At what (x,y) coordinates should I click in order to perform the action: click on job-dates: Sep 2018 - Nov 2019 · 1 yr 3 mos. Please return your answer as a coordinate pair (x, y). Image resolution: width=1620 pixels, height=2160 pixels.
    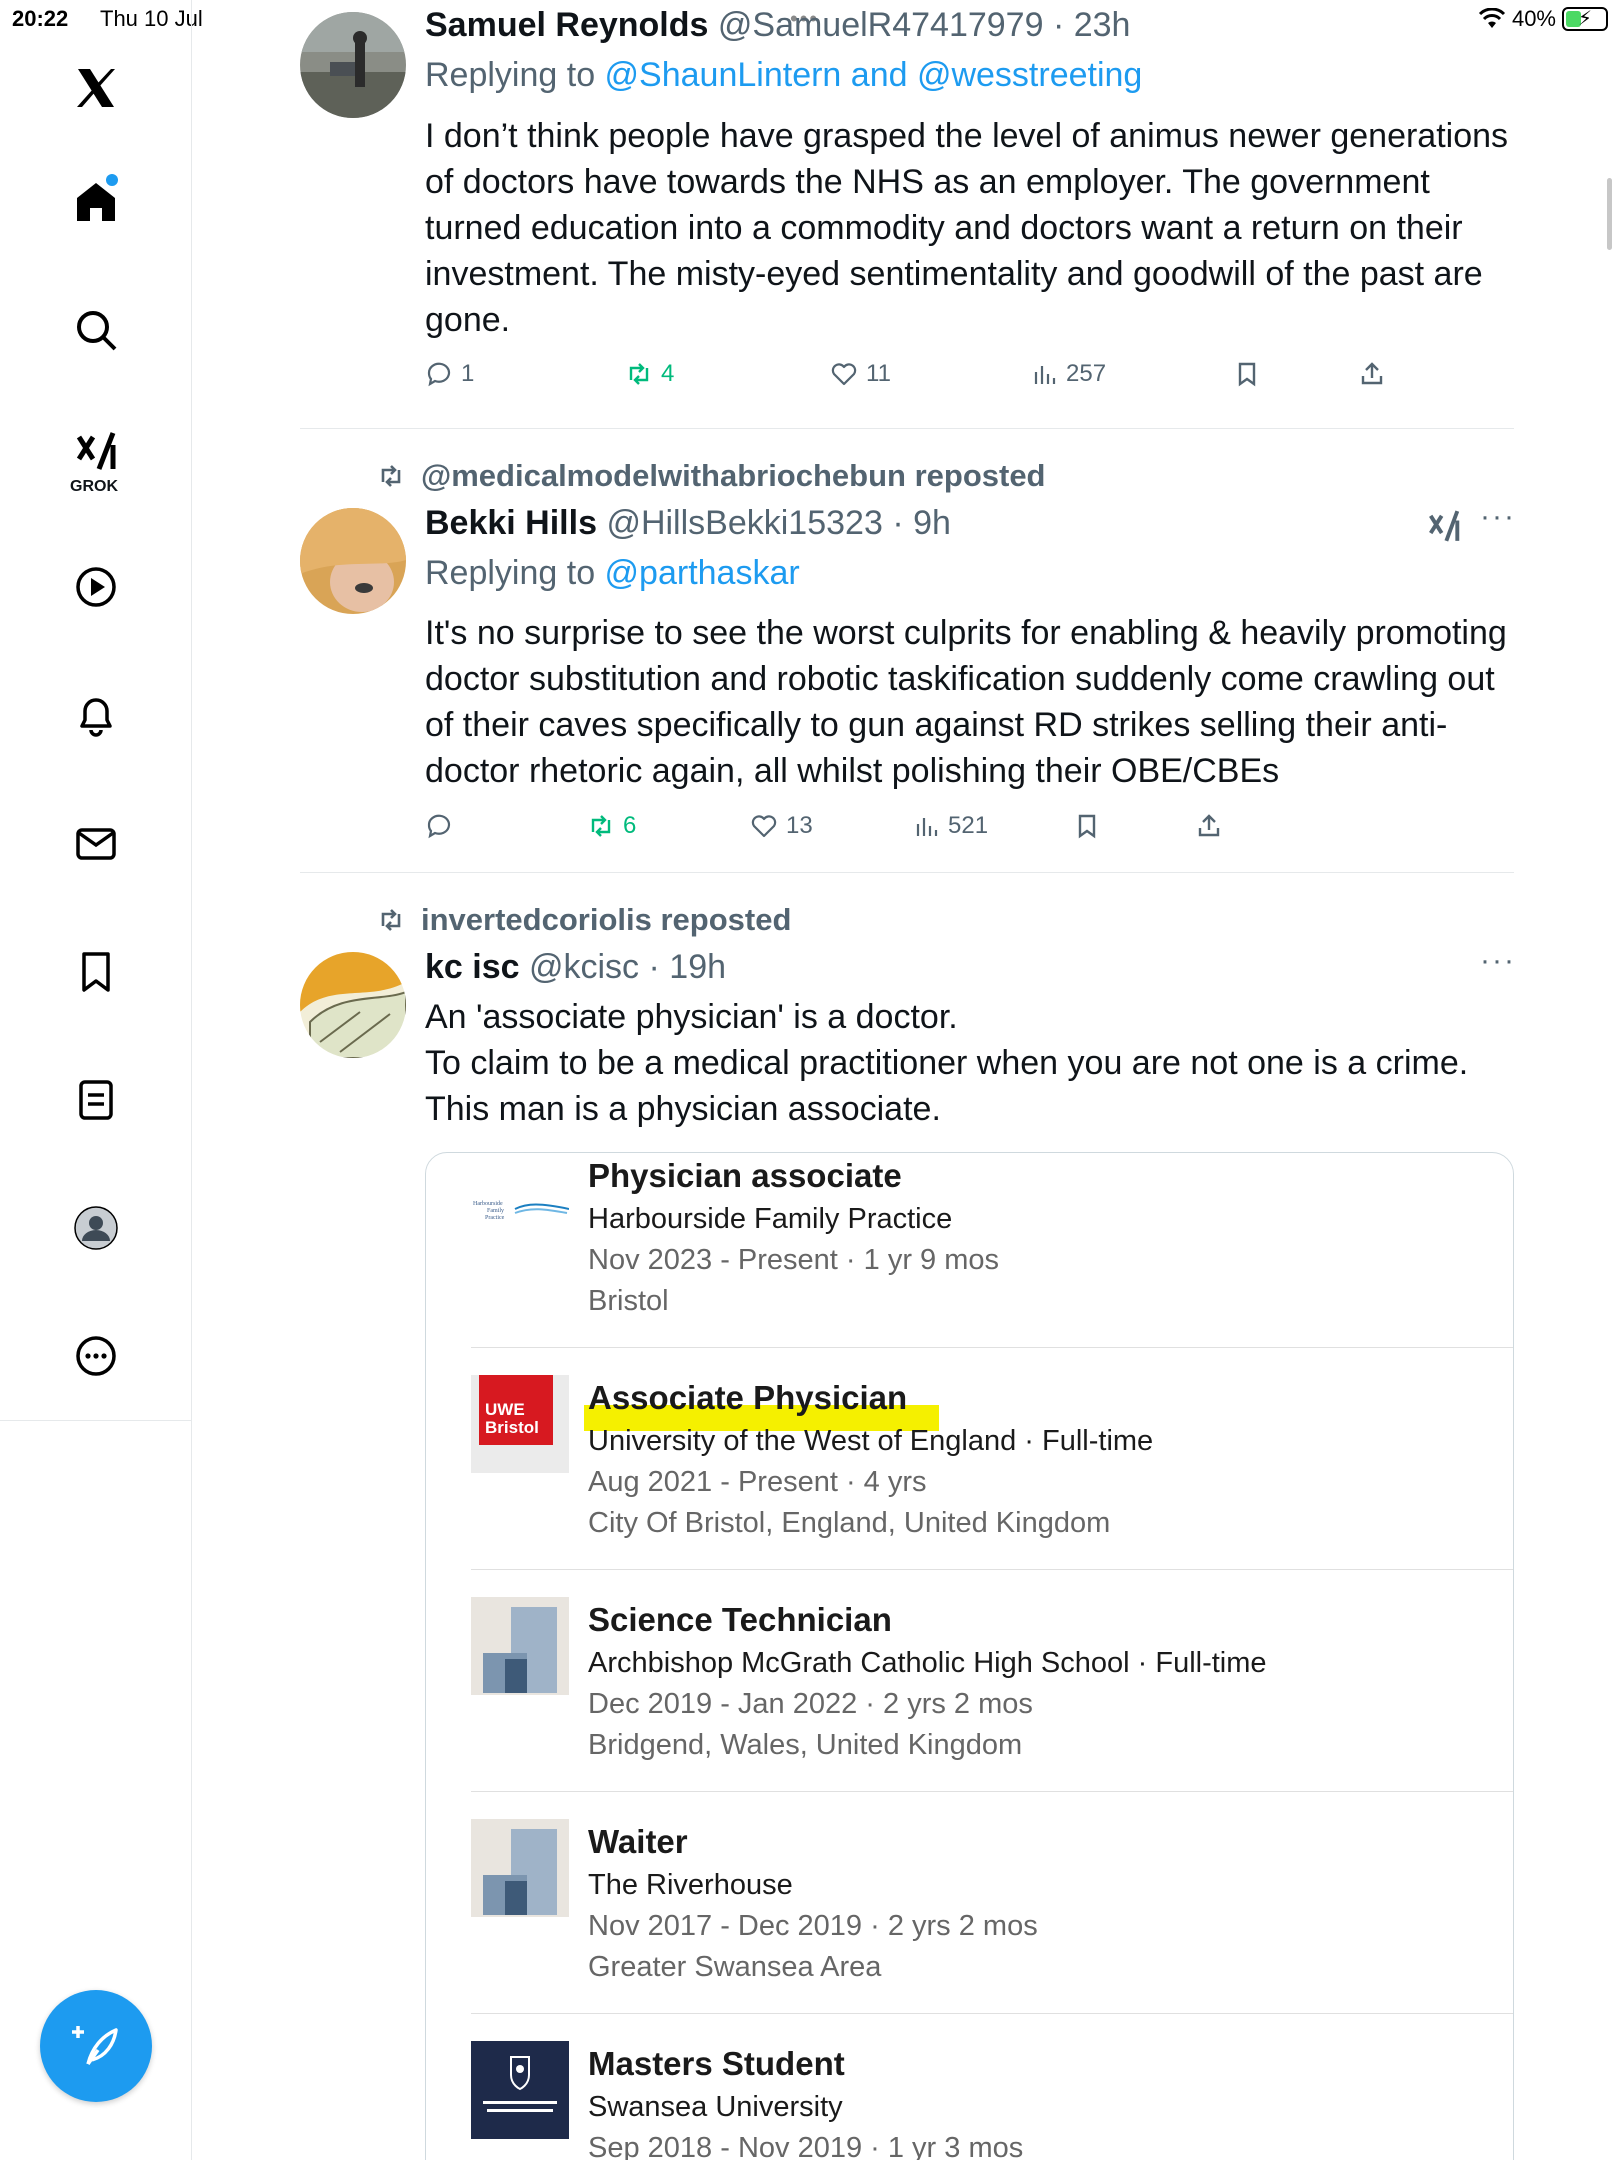
    Looking at the image, I should click on (806, 2146).